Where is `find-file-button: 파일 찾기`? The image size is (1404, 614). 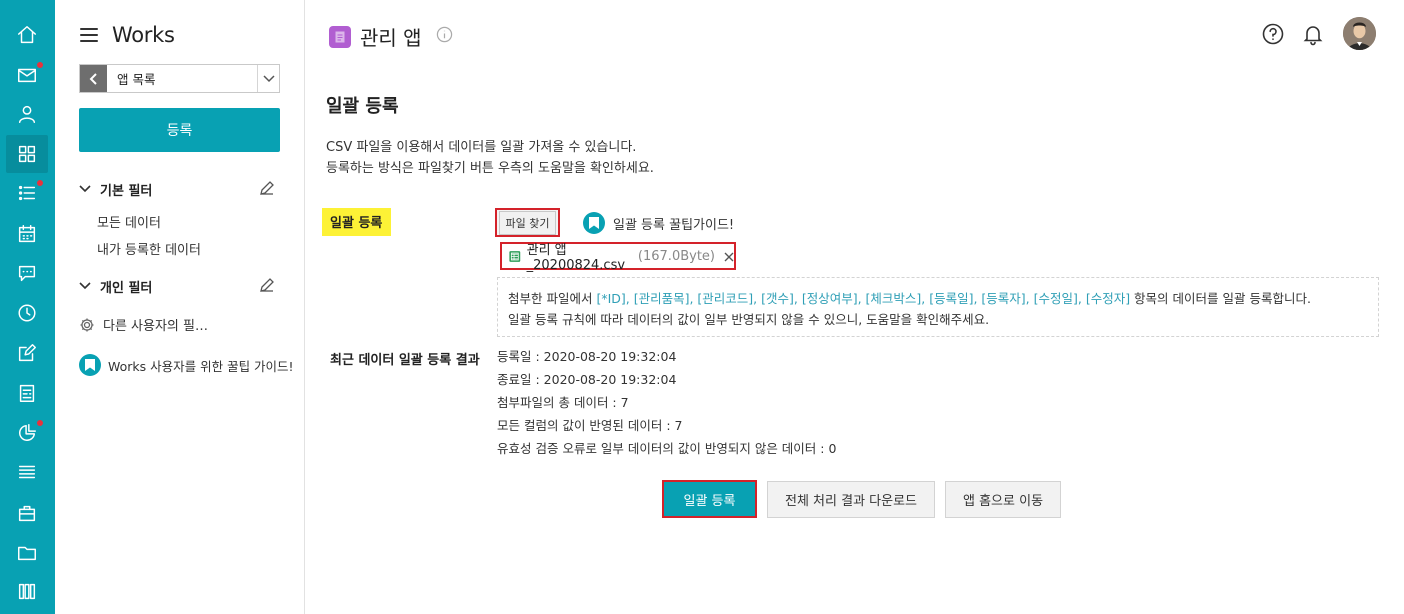 find-file-button: 파일 찾기 is located at coordinates (527, 222).